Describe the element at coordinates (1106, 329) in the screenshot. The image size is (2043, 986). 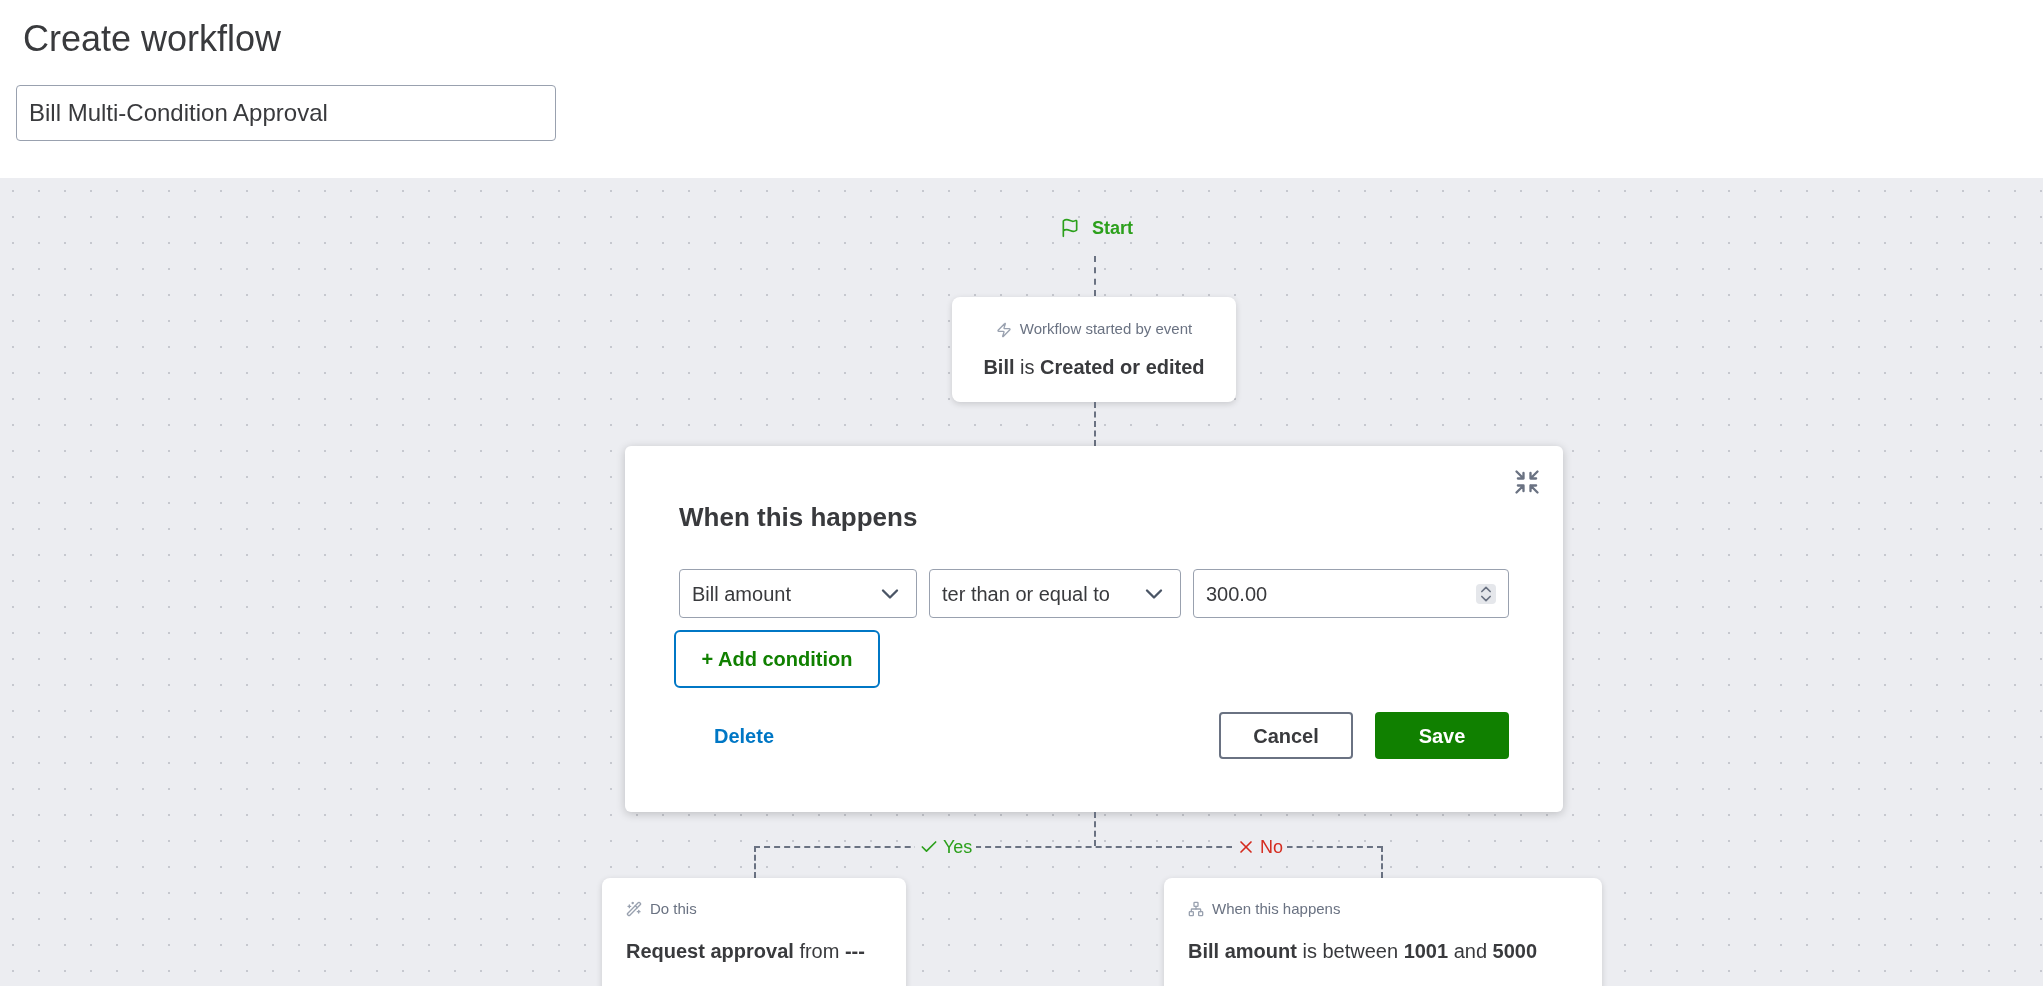
I see `card-caption: Workflow started by event` at that location.